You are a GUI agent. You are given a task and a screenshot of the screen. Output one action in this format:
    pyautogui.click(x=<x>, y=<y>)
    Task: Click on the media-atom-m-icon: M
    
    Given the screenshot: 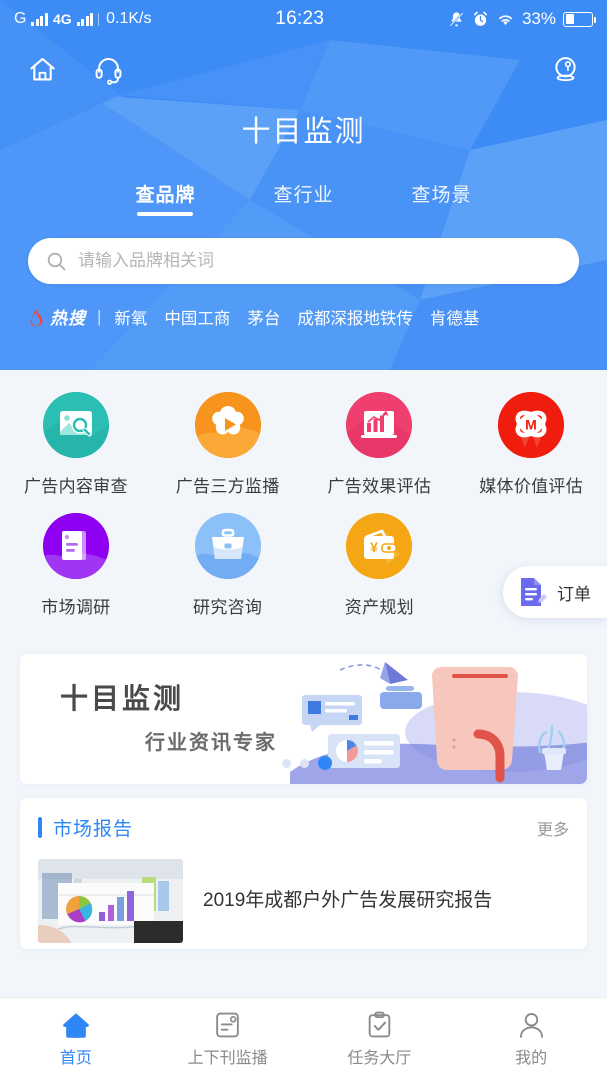 What is the action you would take?
    pyautogui.click(x=531, y=425)
    